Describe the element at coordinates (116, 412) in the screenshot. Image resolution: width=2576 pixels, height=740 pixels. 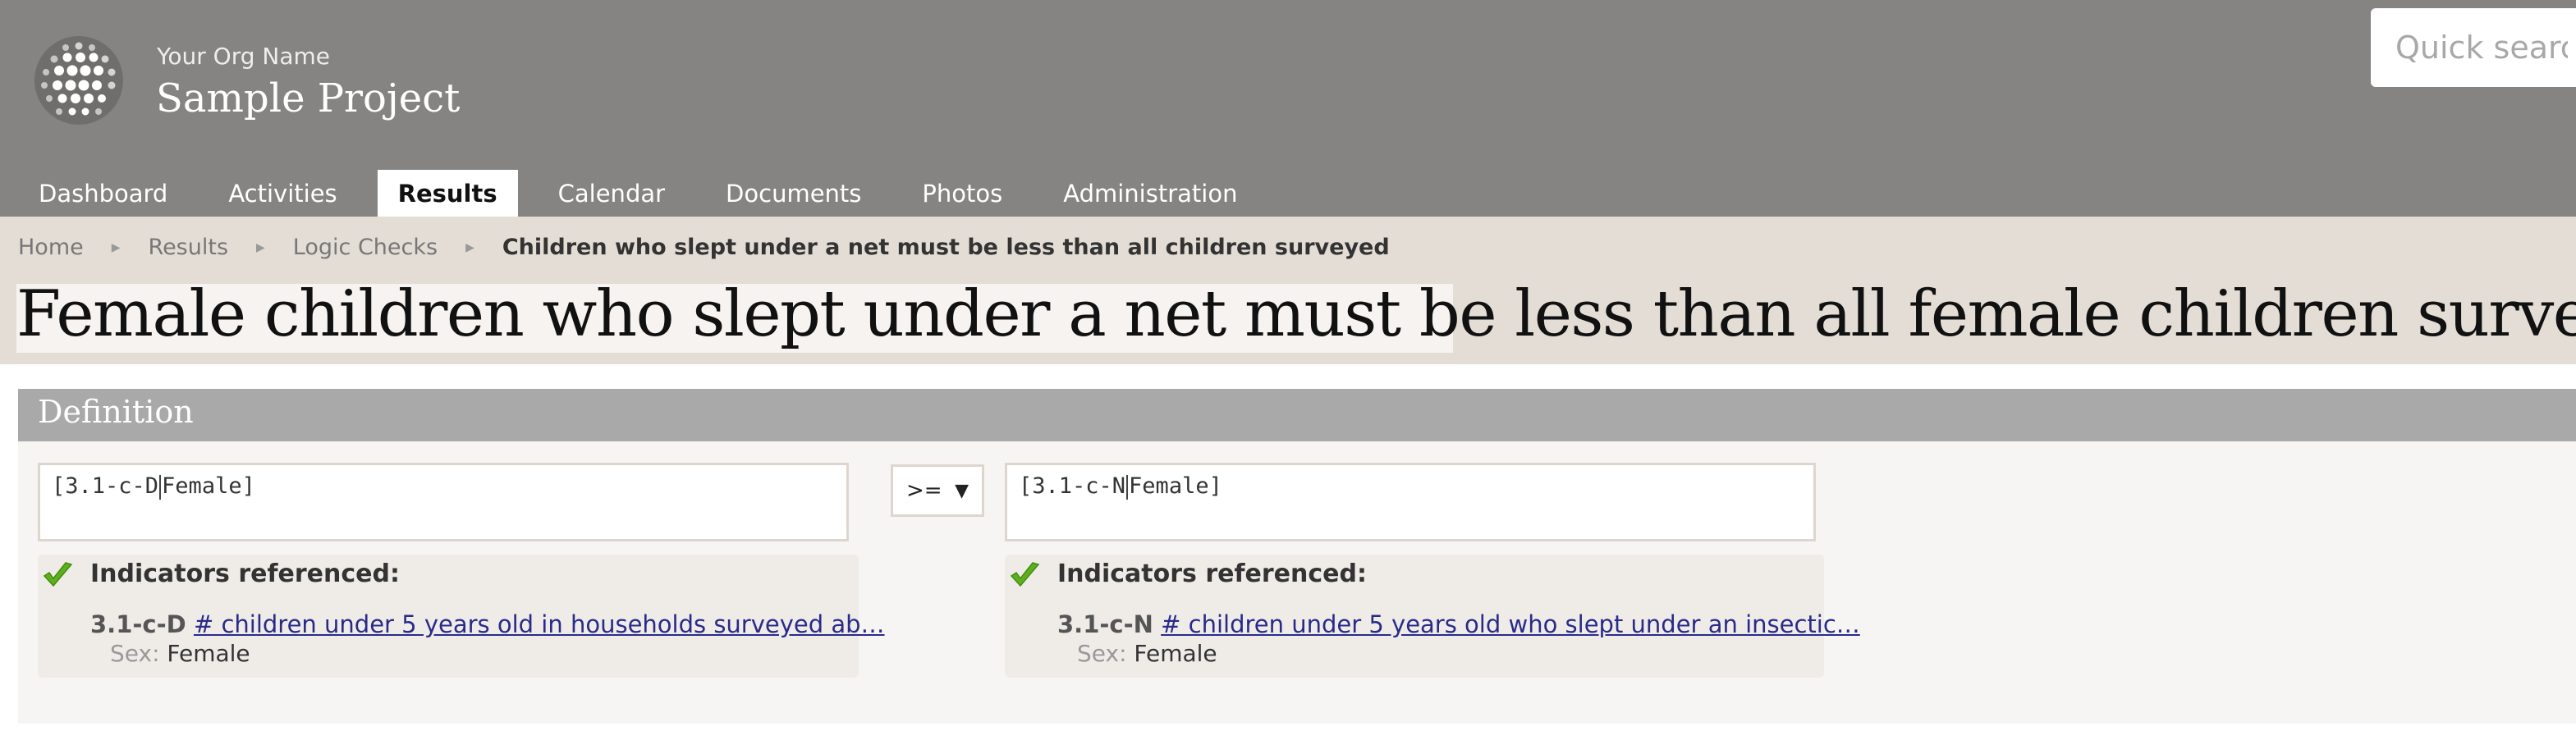
I see `definition-heading: Definition` at that location.